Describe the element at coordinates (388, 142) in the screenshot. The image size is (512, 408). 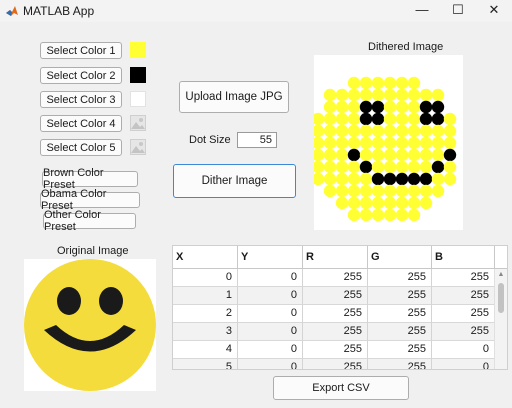
I see `dithered-image-panel` at that location.